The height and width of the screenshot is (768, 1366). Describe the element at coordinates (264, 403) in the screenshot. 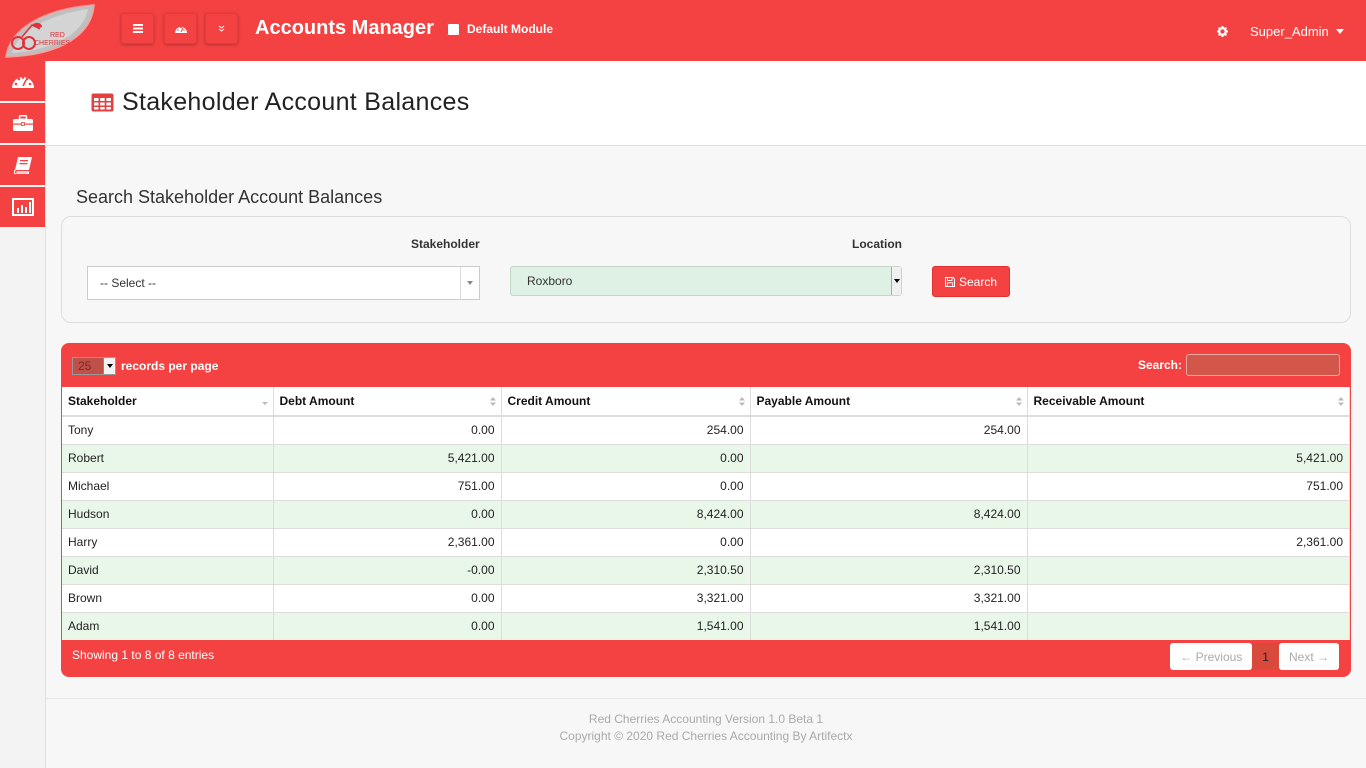

I see `sort-desc-icon` at that location.